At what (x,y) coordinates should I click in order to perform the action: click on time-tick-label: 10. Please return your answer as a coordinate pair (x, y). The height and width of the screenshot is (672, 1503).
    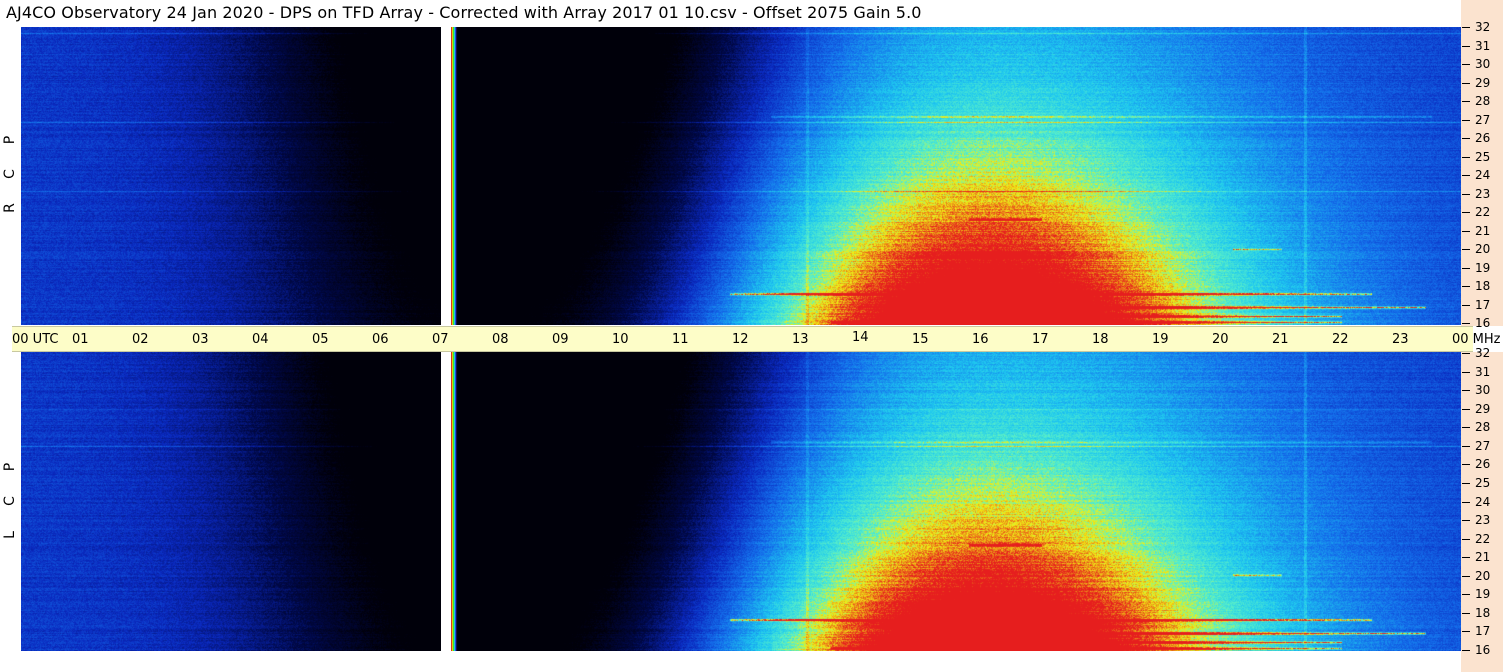
    Looking at the image, I should click on (620, 339).